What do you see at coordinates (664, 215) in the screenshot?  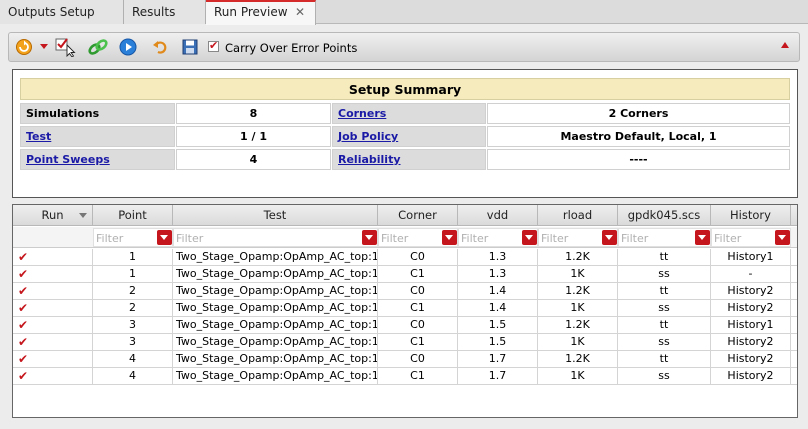 I see `column-header-gpdk045: gpdk045.scs` at bounding box center [664, 215].